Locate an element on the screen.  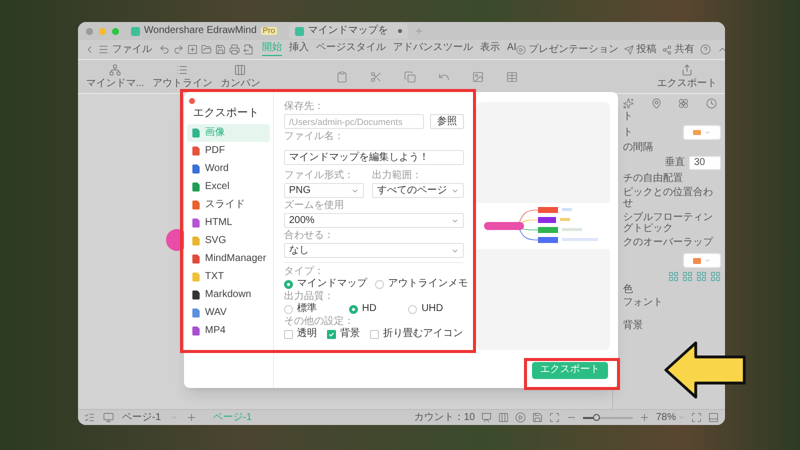
format-item: Markdown is located at coordinates (228, 295).